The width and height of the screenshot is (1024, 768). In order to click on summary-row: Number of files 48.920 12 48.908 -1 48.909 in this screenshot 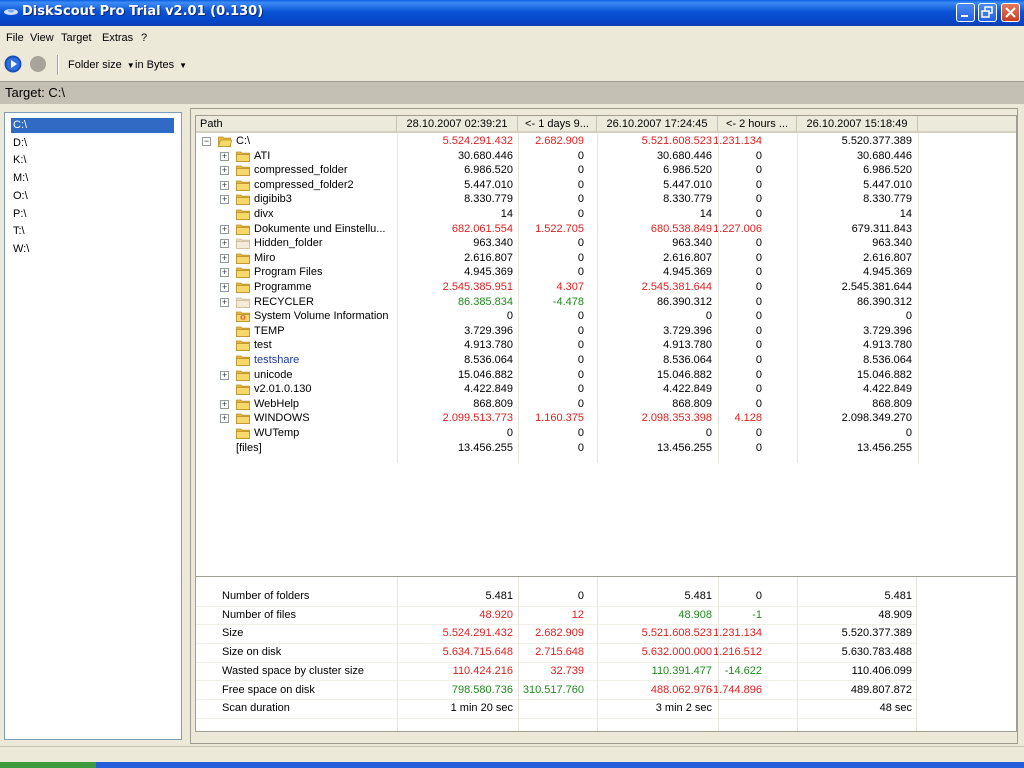, I will do `click(556, 616)`.